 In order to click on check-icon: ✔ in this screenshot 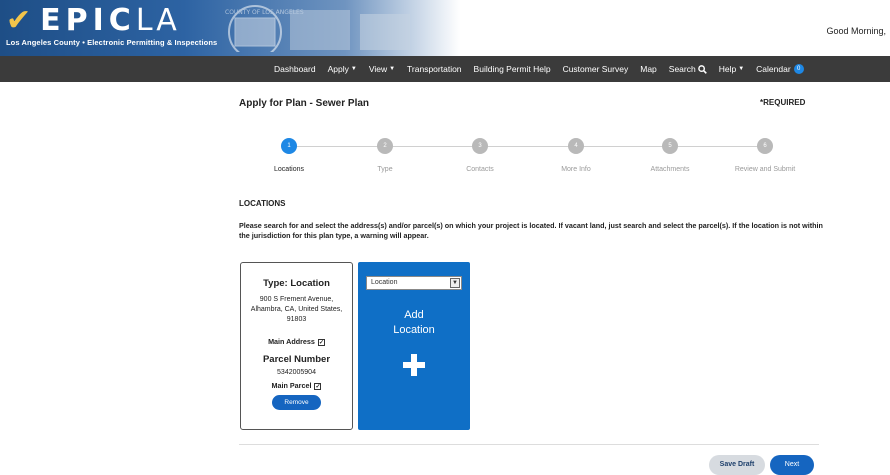, I will do `click(21, 20)`.